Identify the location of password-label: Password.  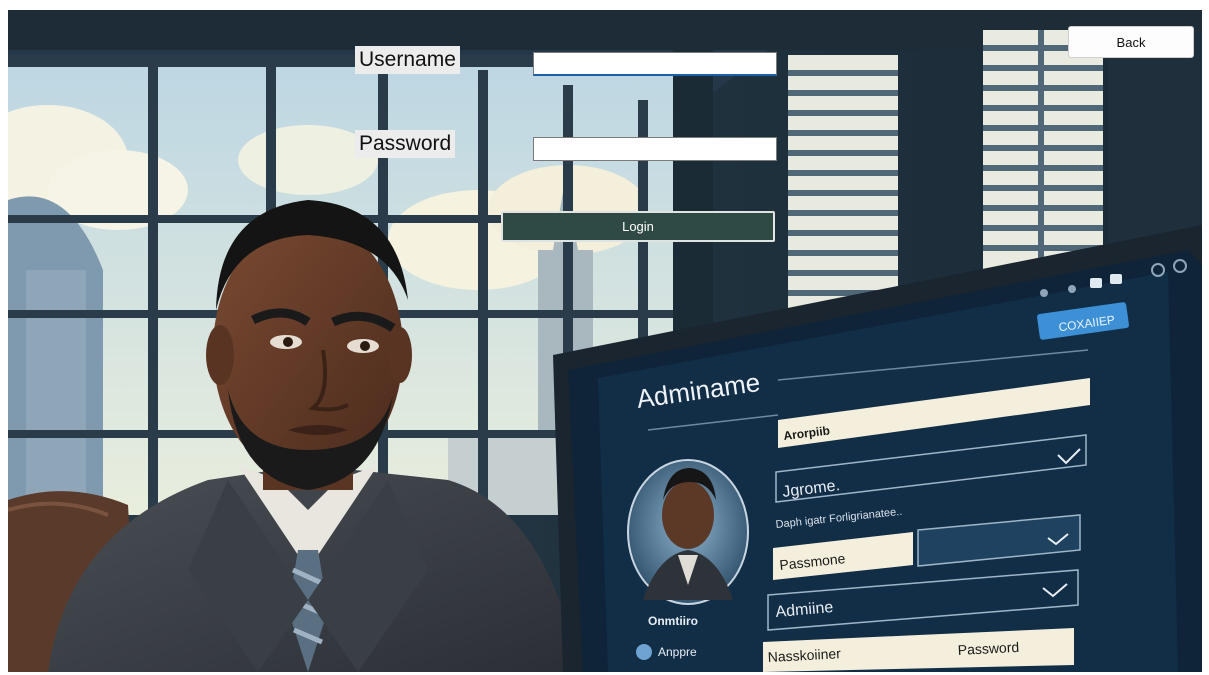
(405, 144).